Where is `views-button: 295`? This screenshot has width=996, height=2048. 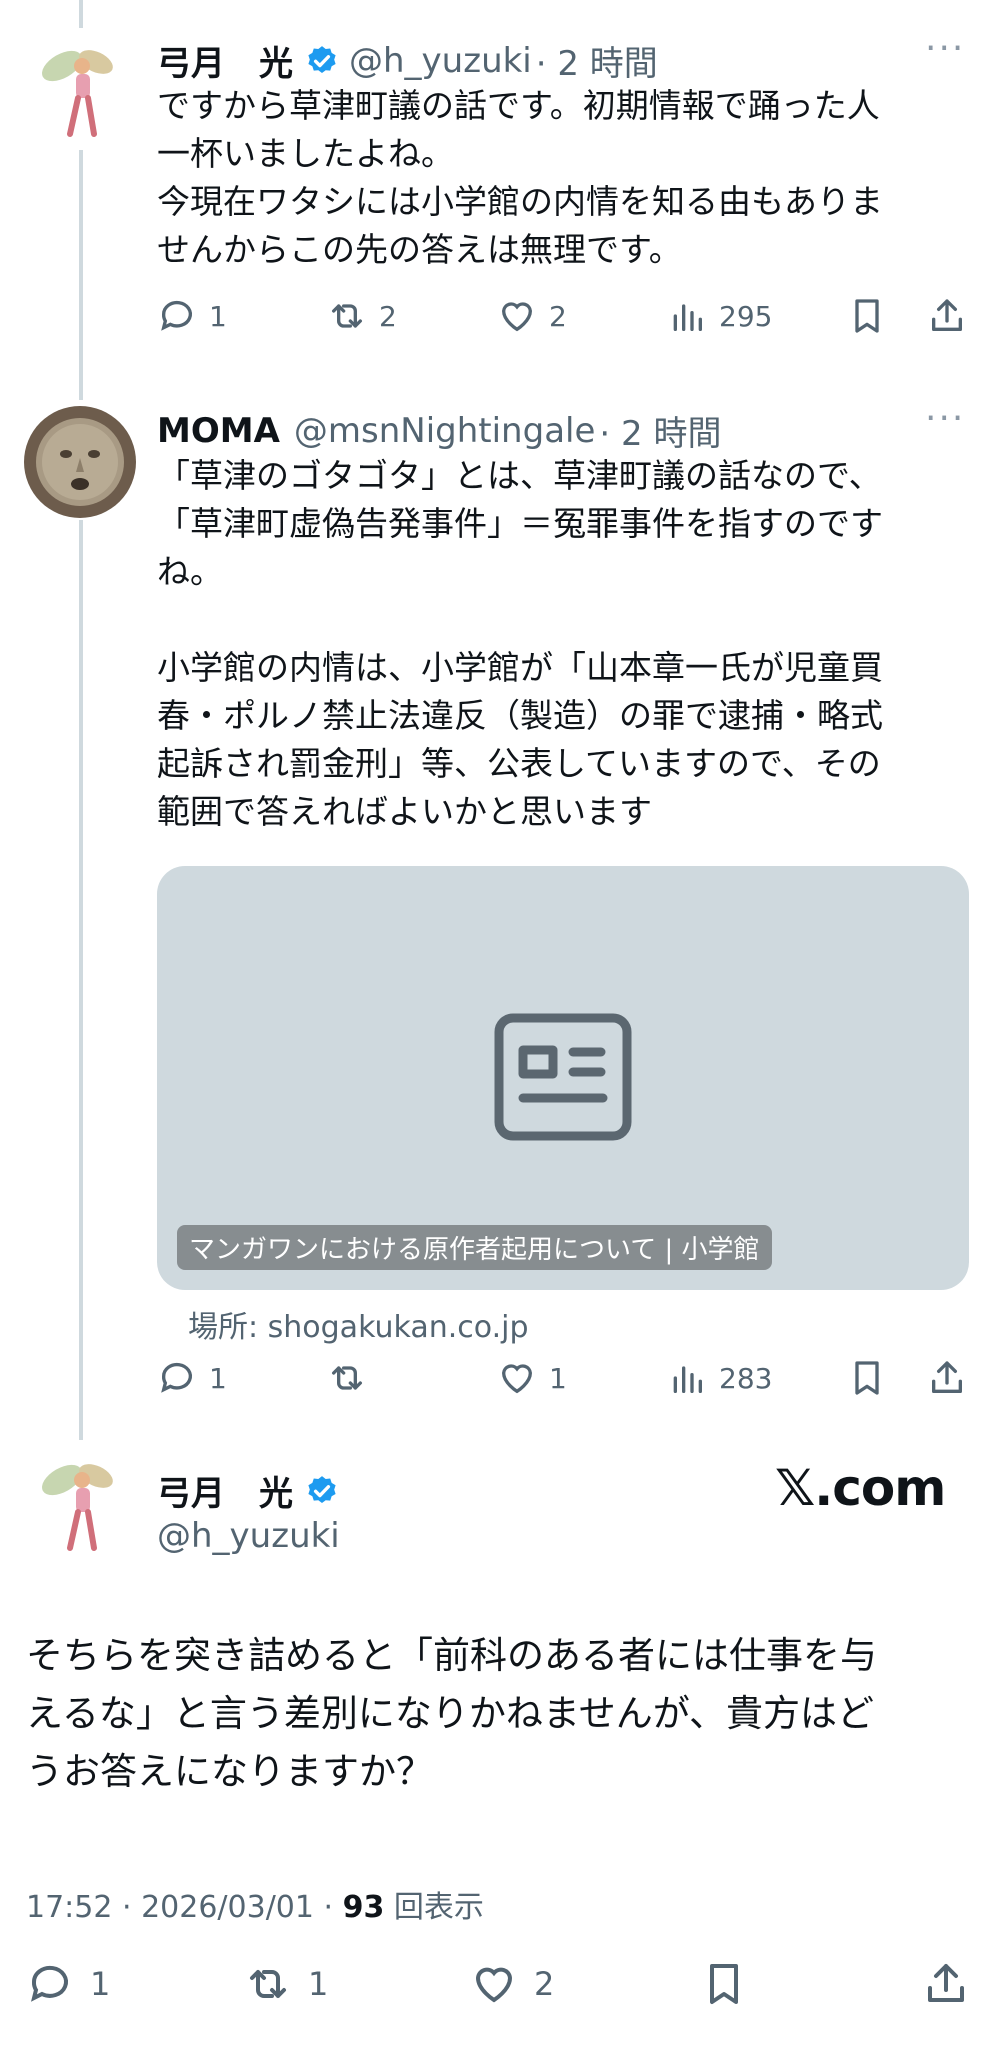
views-button: 295 is located at coordinates (719, 316).